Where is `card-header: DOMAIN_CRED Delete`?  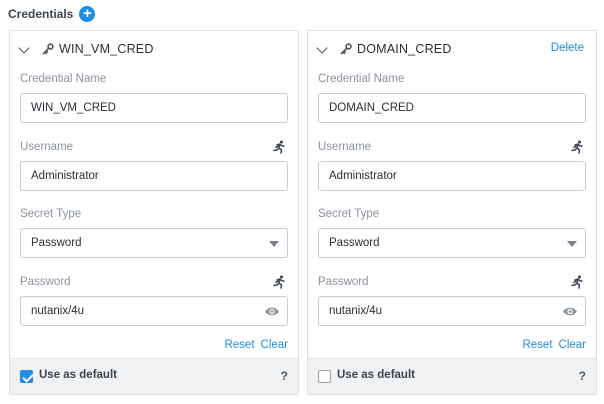 card-header: DOMAIN_CRED Delete is located at coordinates (452, 49).